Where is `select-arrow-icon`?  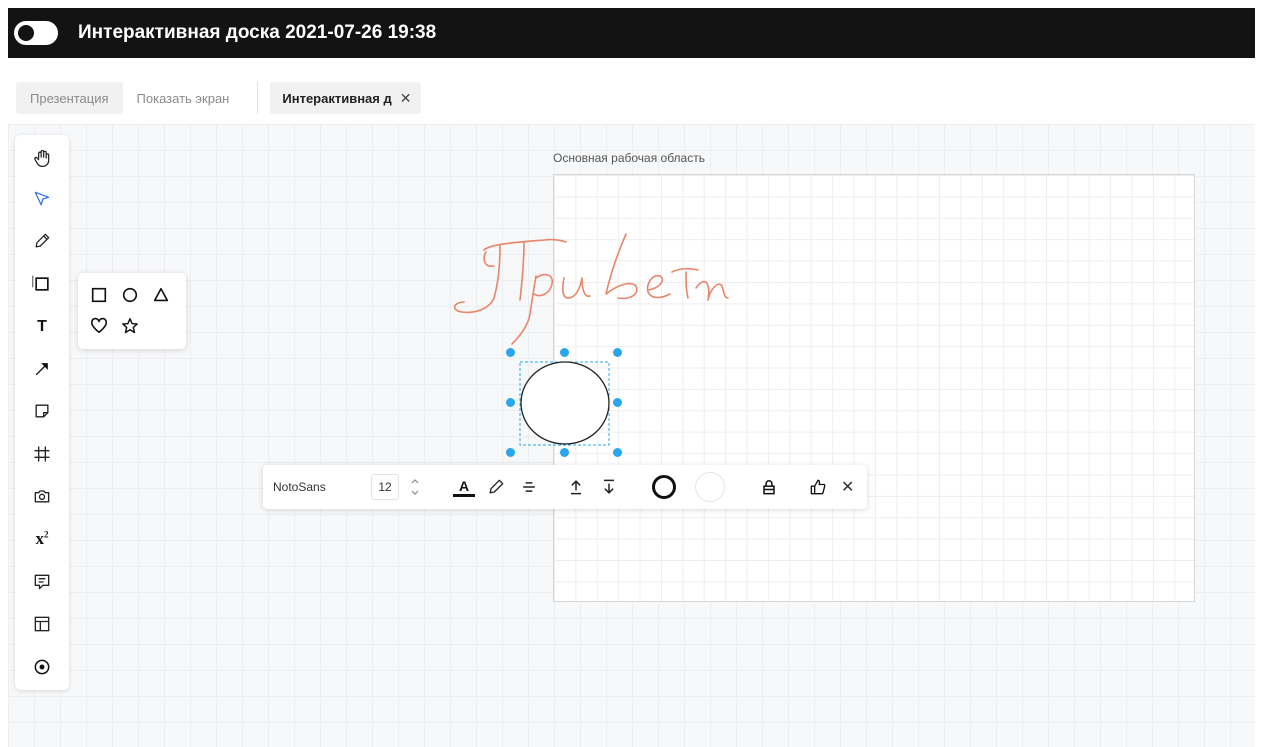
select-arrow-icon is located at coordinates (42, 198).